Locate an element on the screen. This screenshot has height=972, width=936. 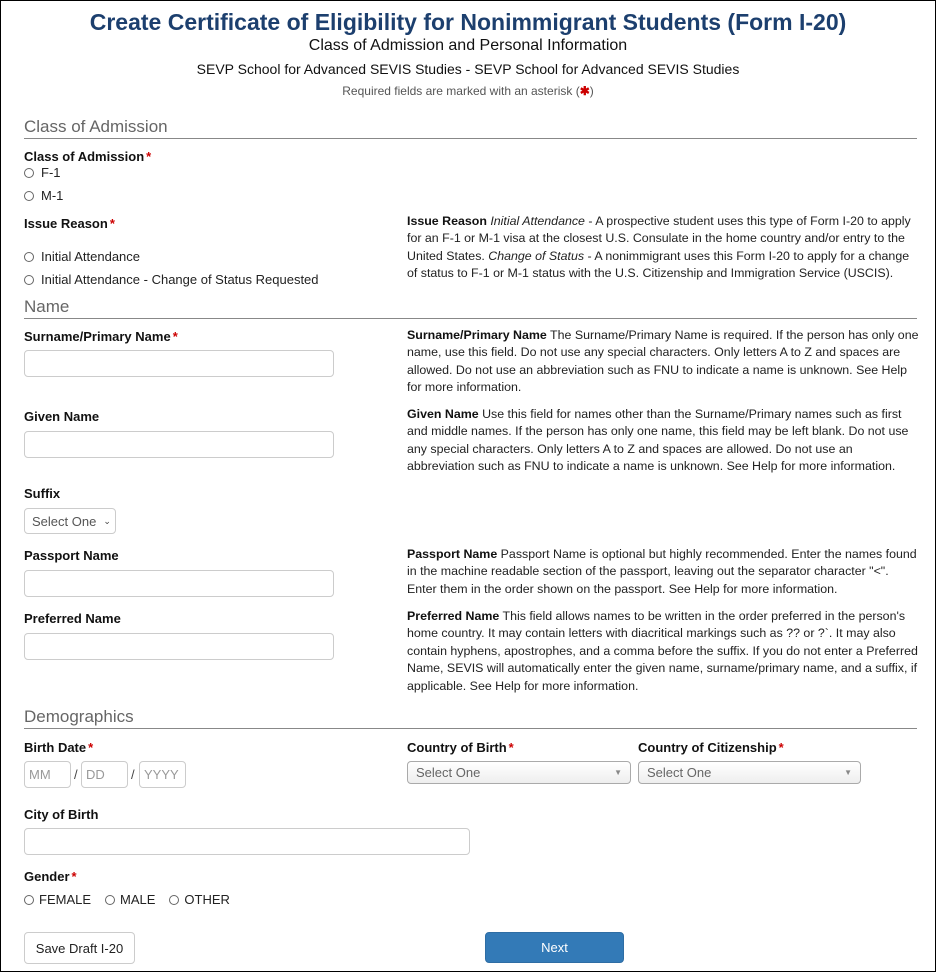
birth-date-label-text: Birth Date is located at coordinates (55, 747).